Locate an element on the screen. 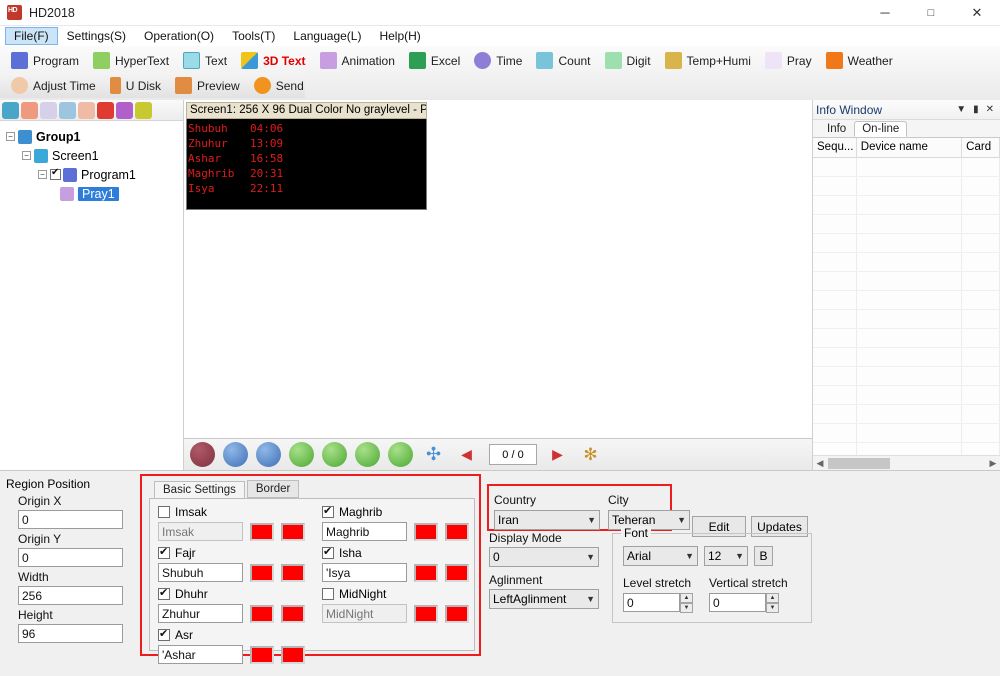 The image size is (1000, 676). scroll-left-icon: ◀ is located at coordinates (820, 463).